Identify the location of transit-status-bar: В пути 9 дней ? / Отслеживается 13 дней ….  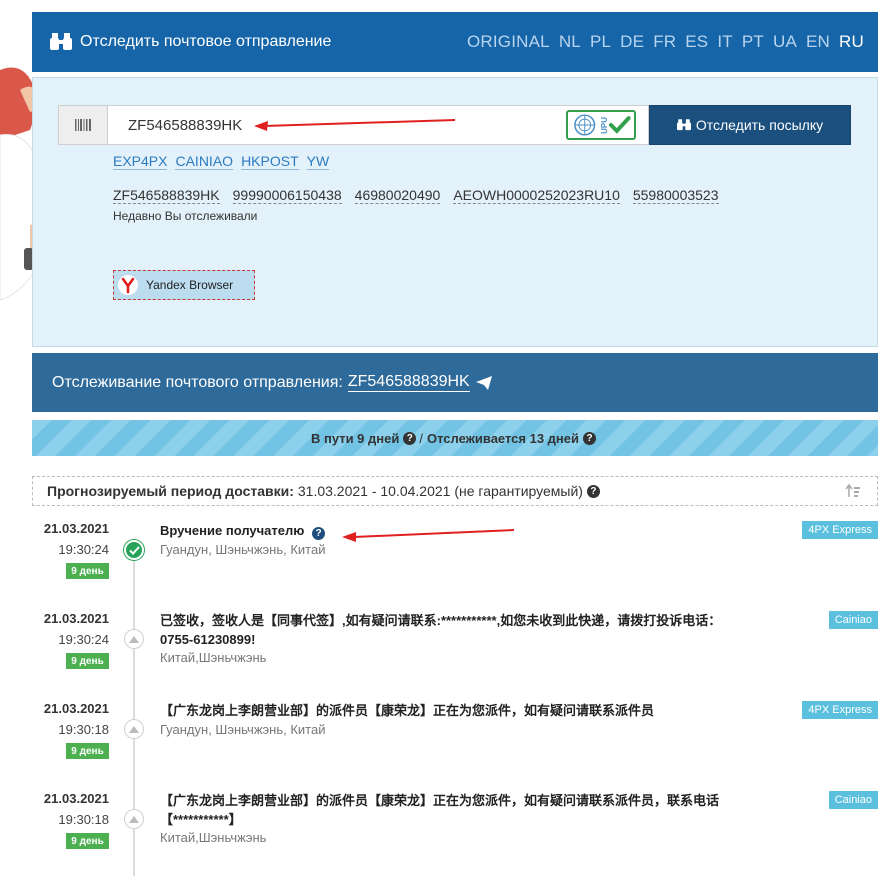
(455, 438).